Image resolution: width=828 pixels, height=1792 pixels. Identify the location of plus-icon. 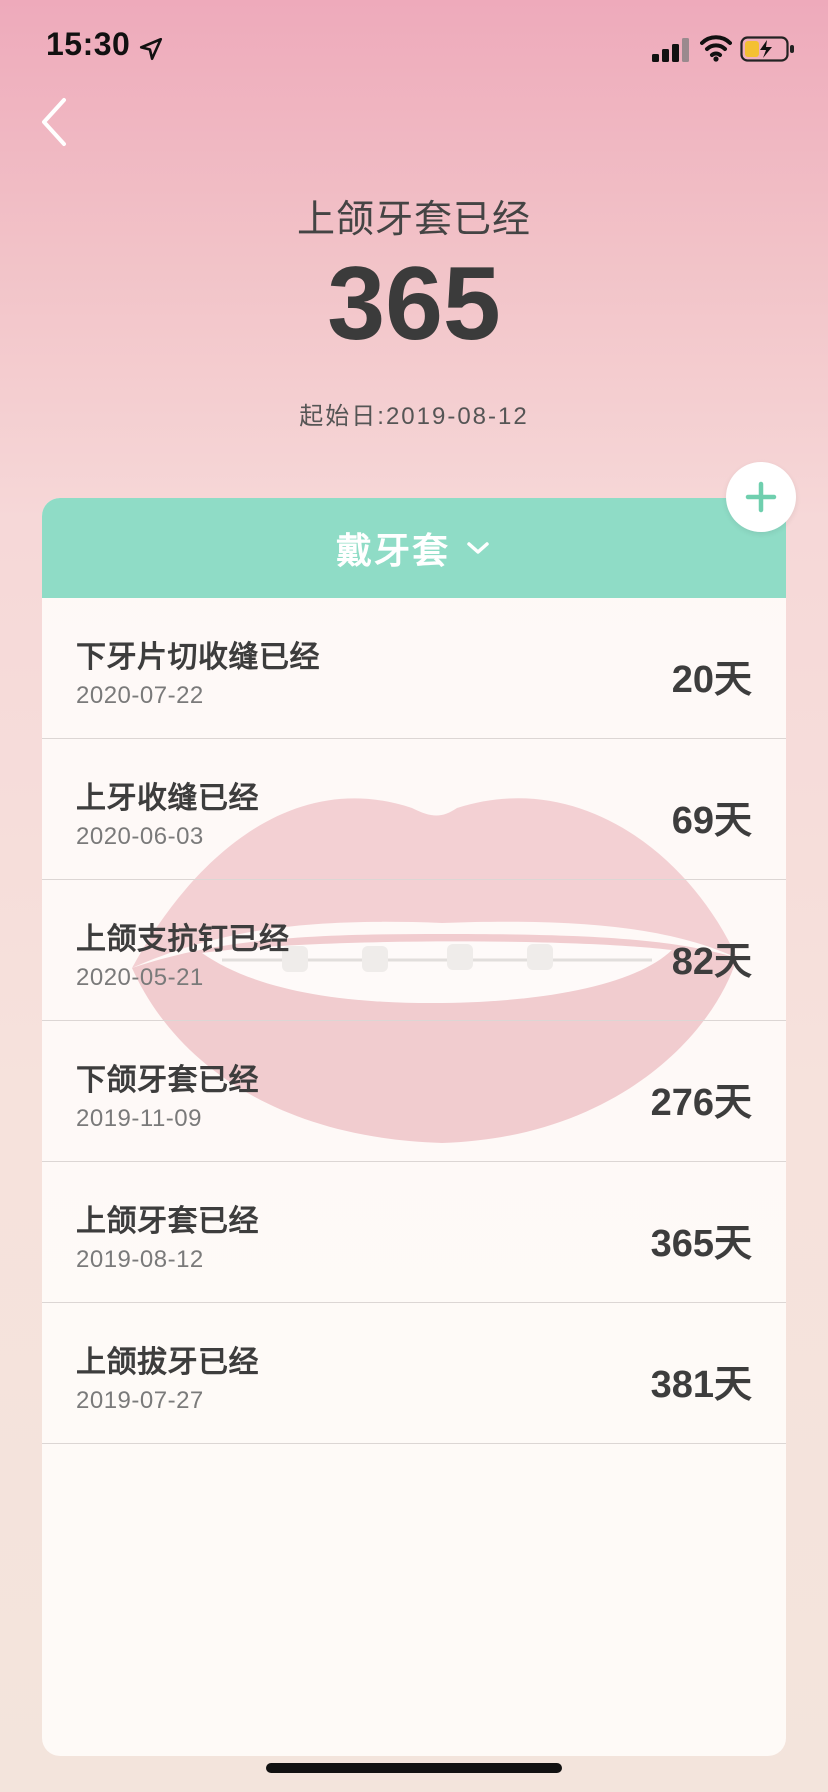
(761, 497).